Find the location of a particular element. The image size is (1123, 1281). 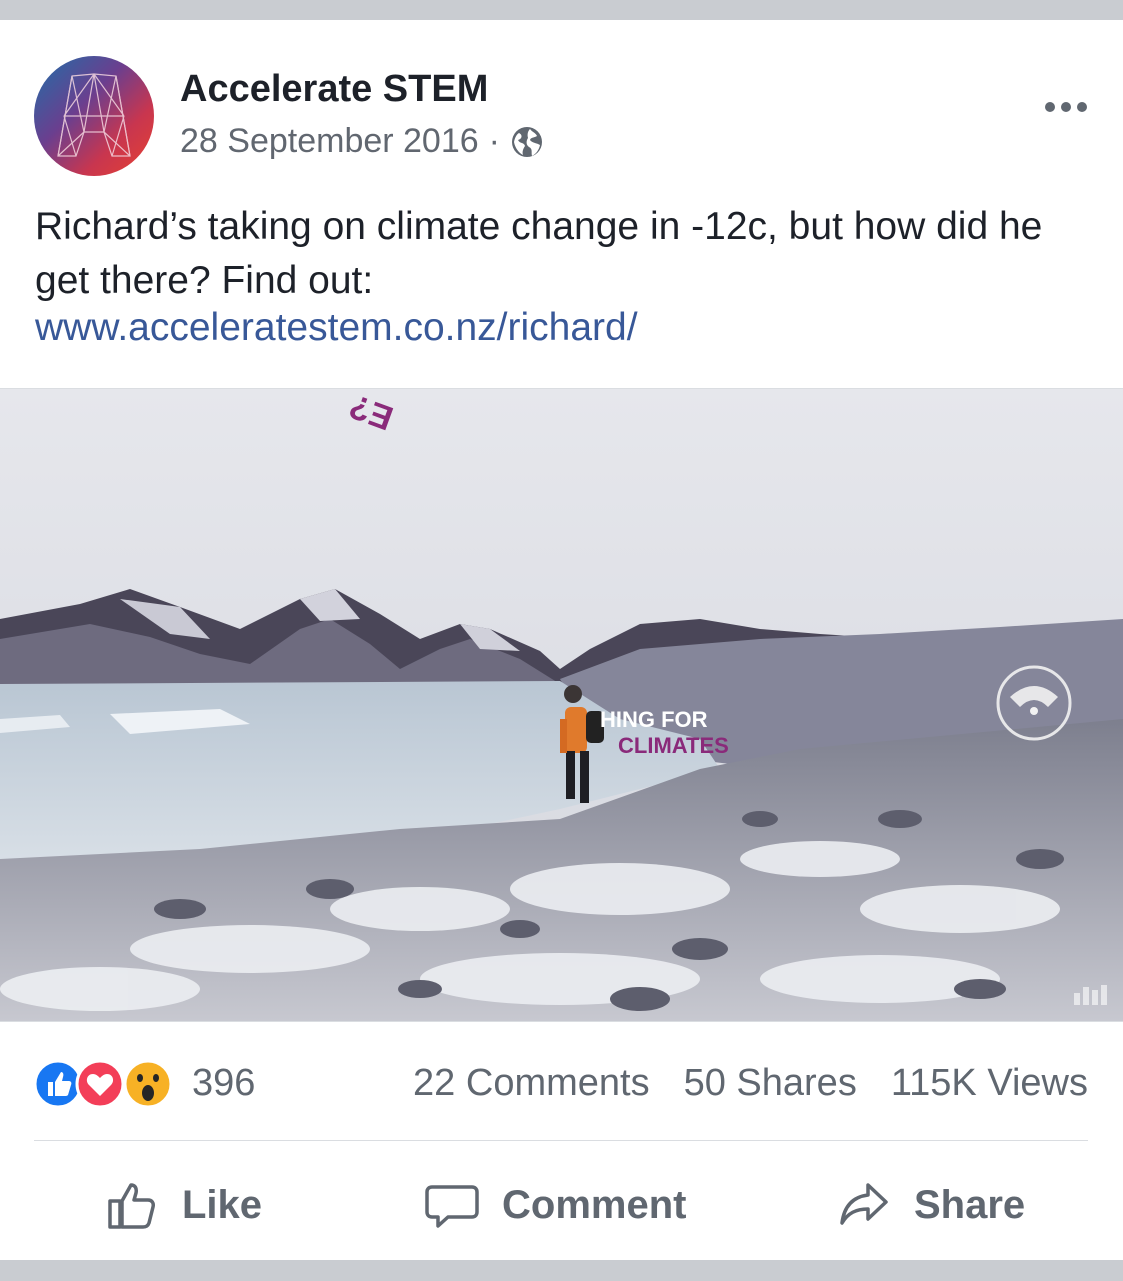

wow-reaction-icon is located at coordinates (148, 1084).